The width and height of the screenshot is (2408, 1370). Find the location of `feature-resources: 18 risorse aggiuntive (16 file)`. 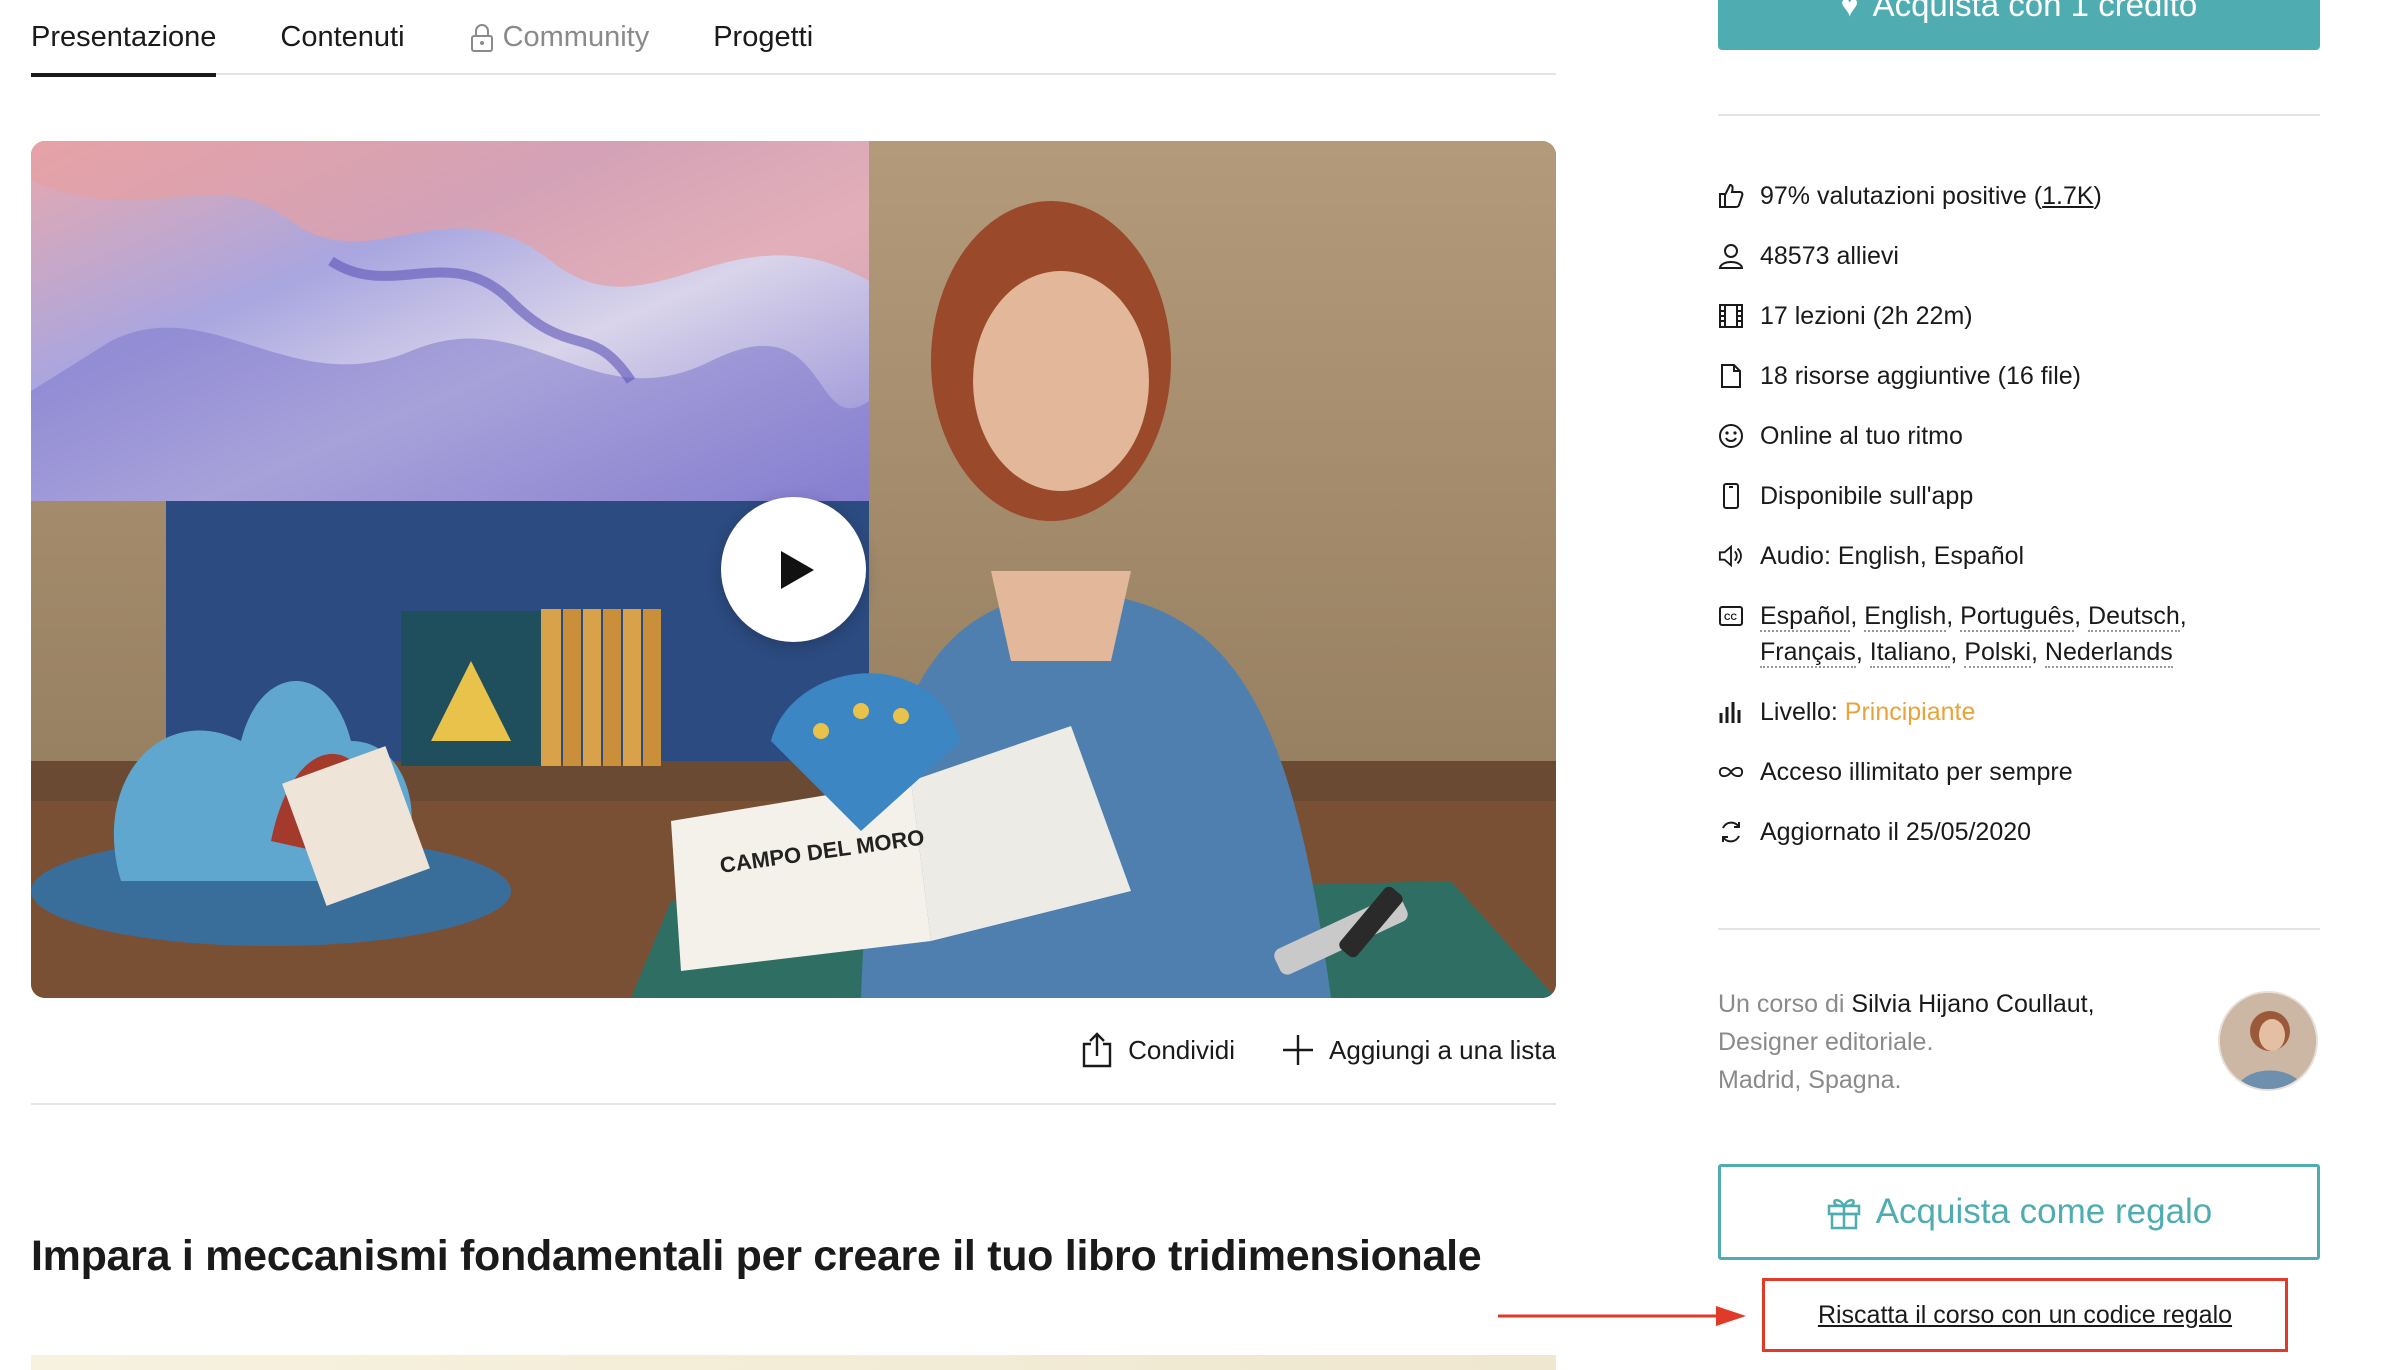

feature-resources: 18 risorse aggiuntive (16 file) is located at coordinates (2019, 376).